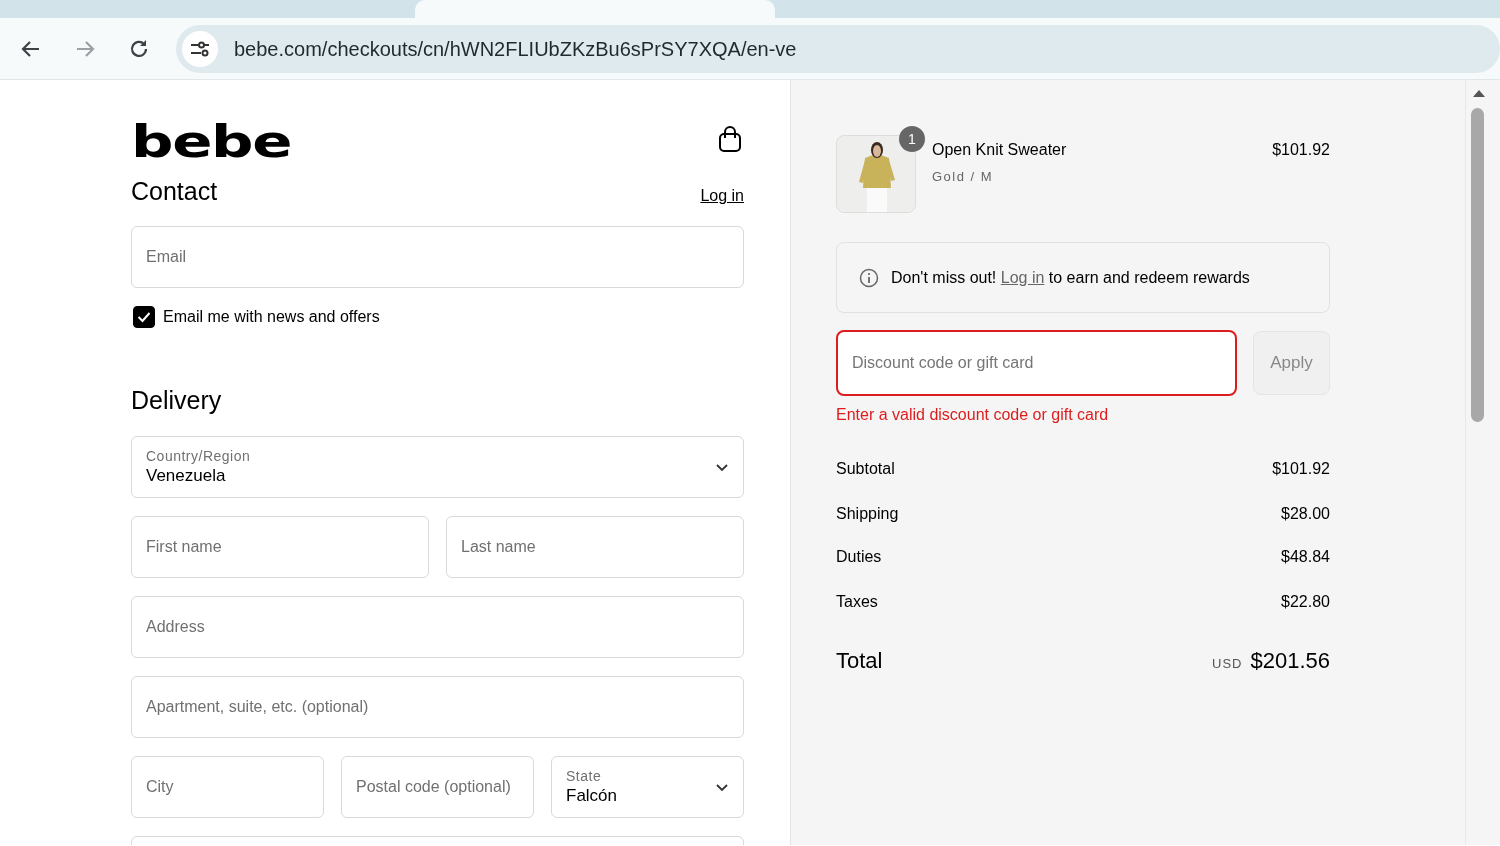 Image resolution: width=1500 pixels, height=846 pixels. I want to click on checkbox, so click(144, 317).